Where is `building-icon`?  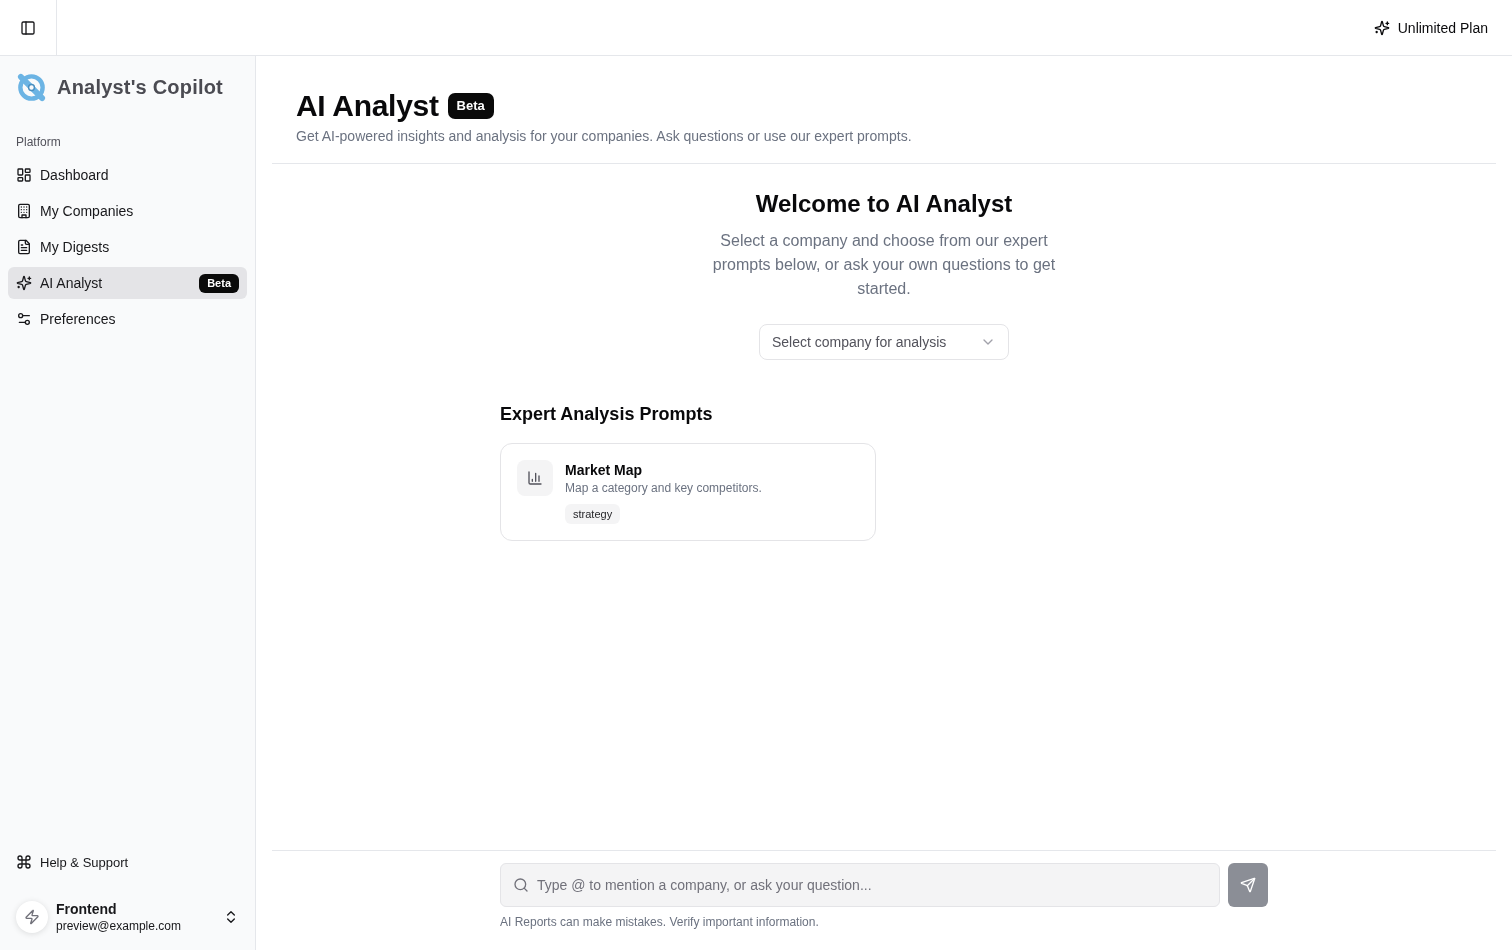 building-icon is located at coordinates (24, 211).